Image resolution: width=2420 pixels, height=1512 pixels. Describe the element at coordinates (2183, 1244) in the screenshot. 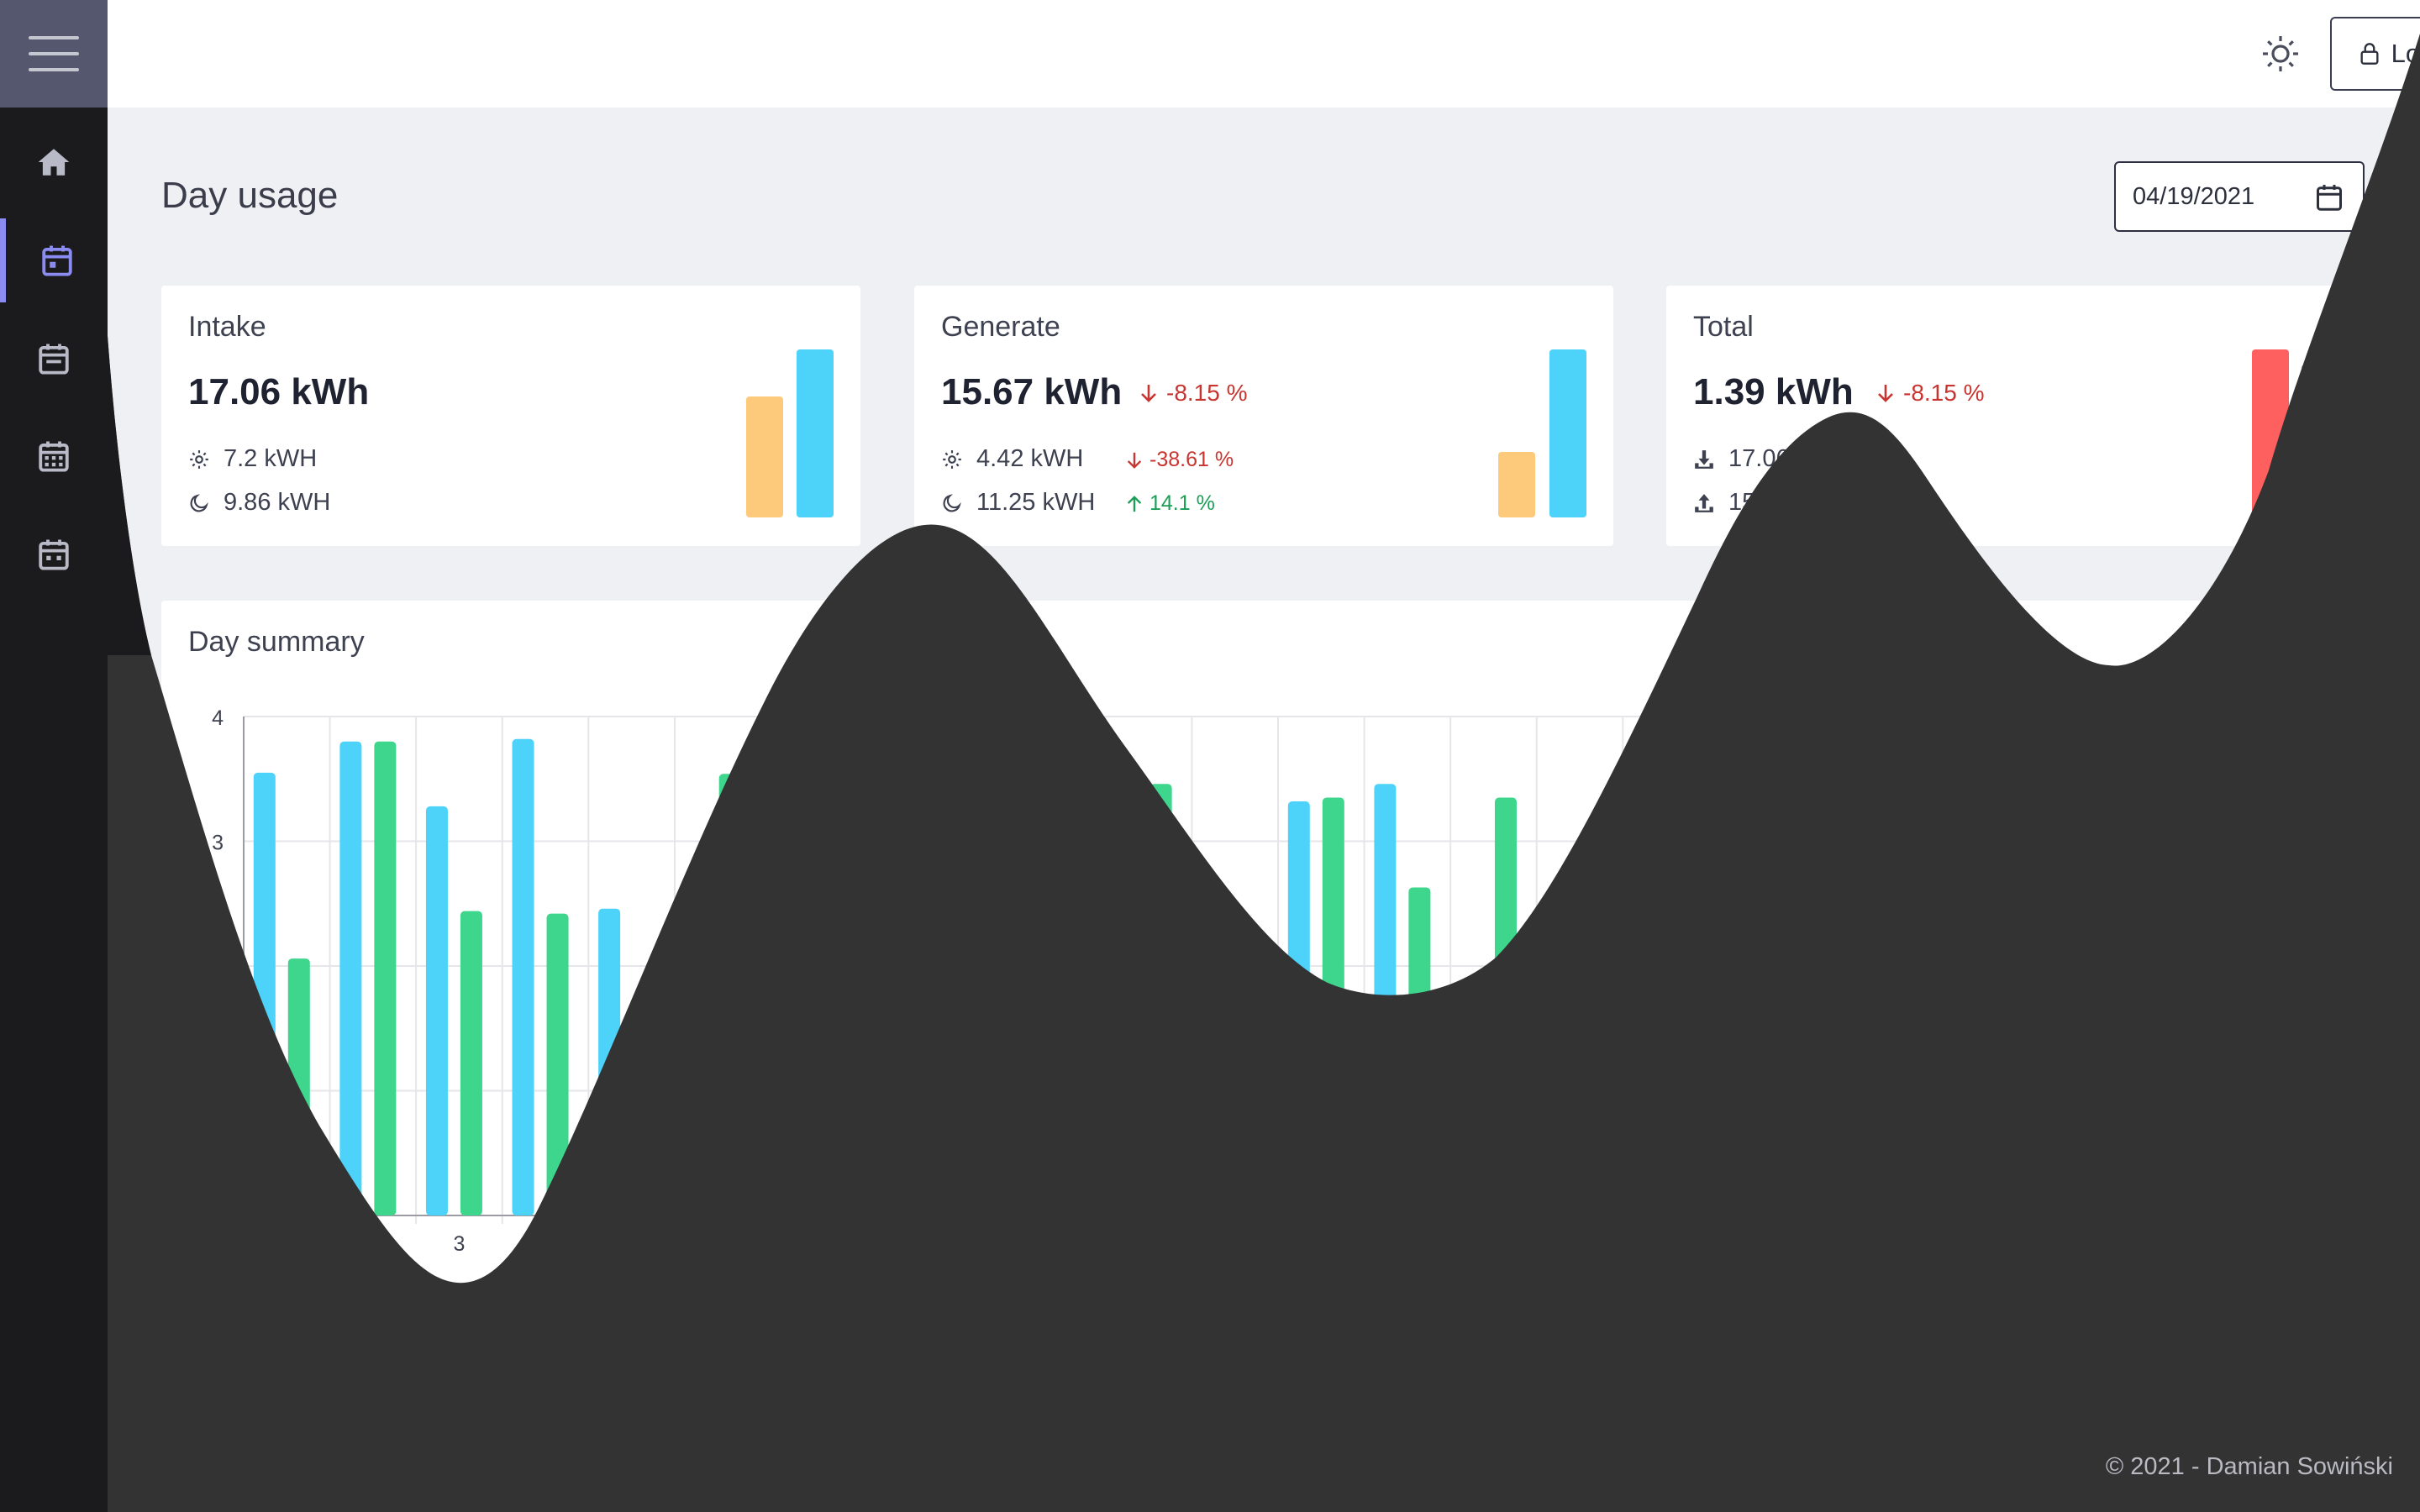

I see `x-tick-label: 23` at that location.